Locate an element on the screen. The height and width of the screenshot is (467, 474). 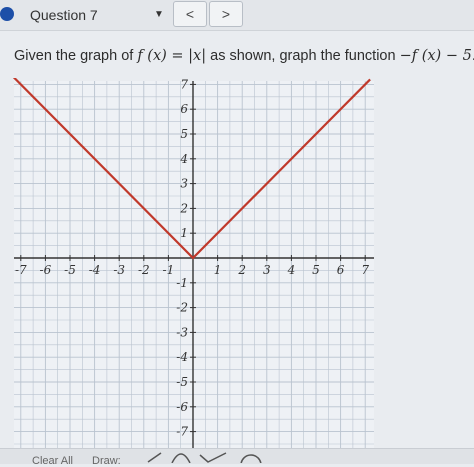
parabola-tool-icon is located at coordinates (181, 457).